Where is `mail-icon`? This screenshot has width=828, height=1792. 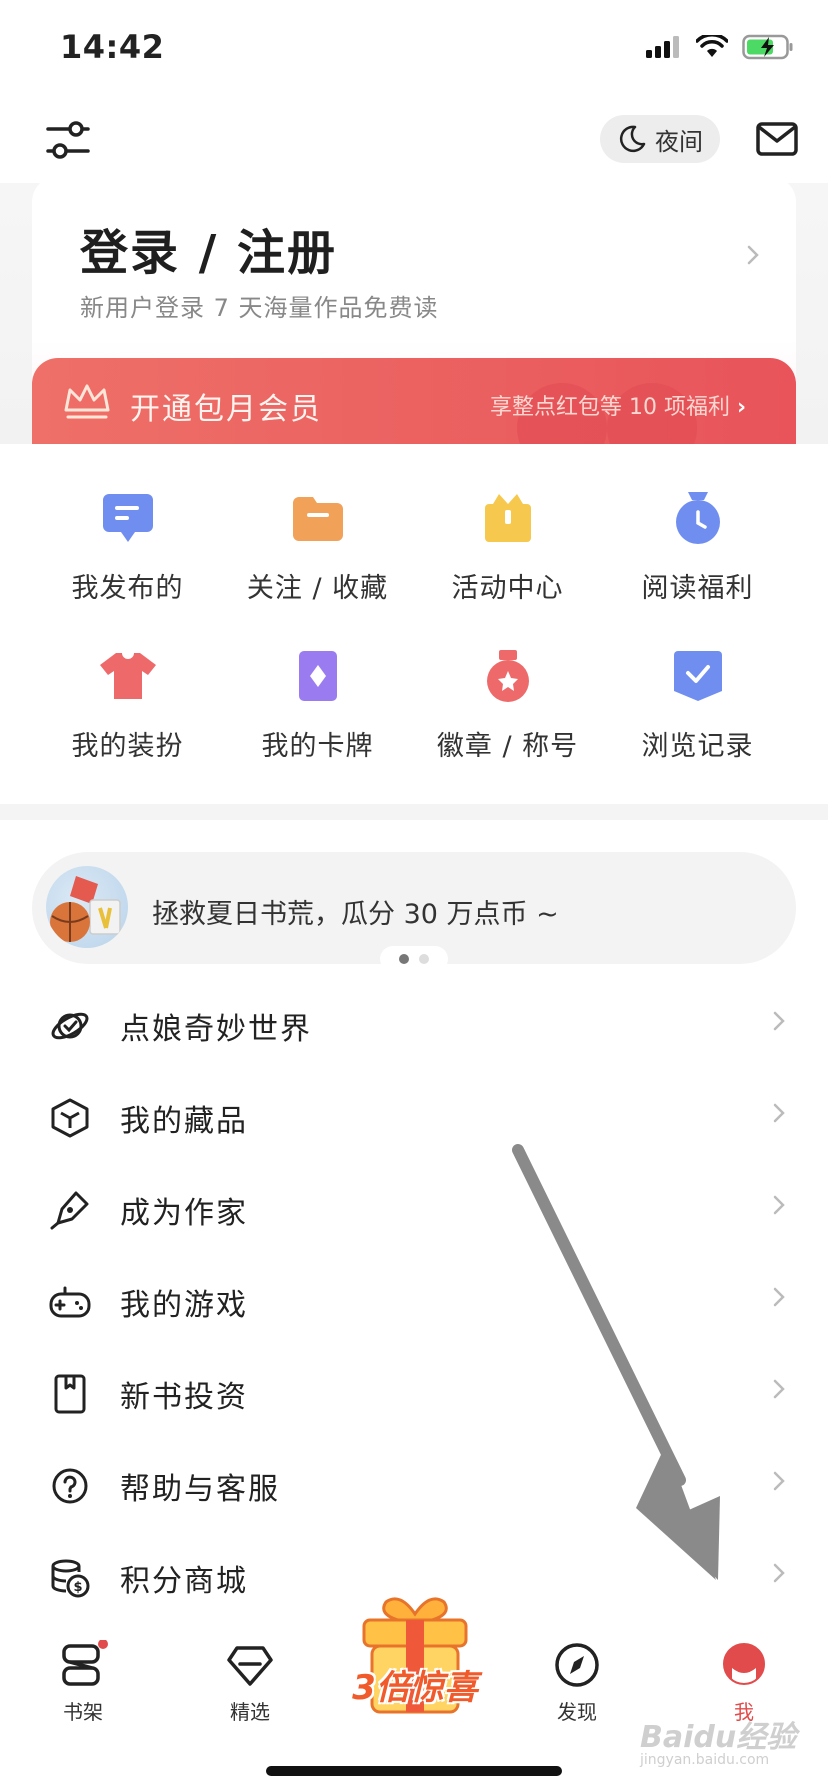
mail-icon is located at coordinates (777, 139).